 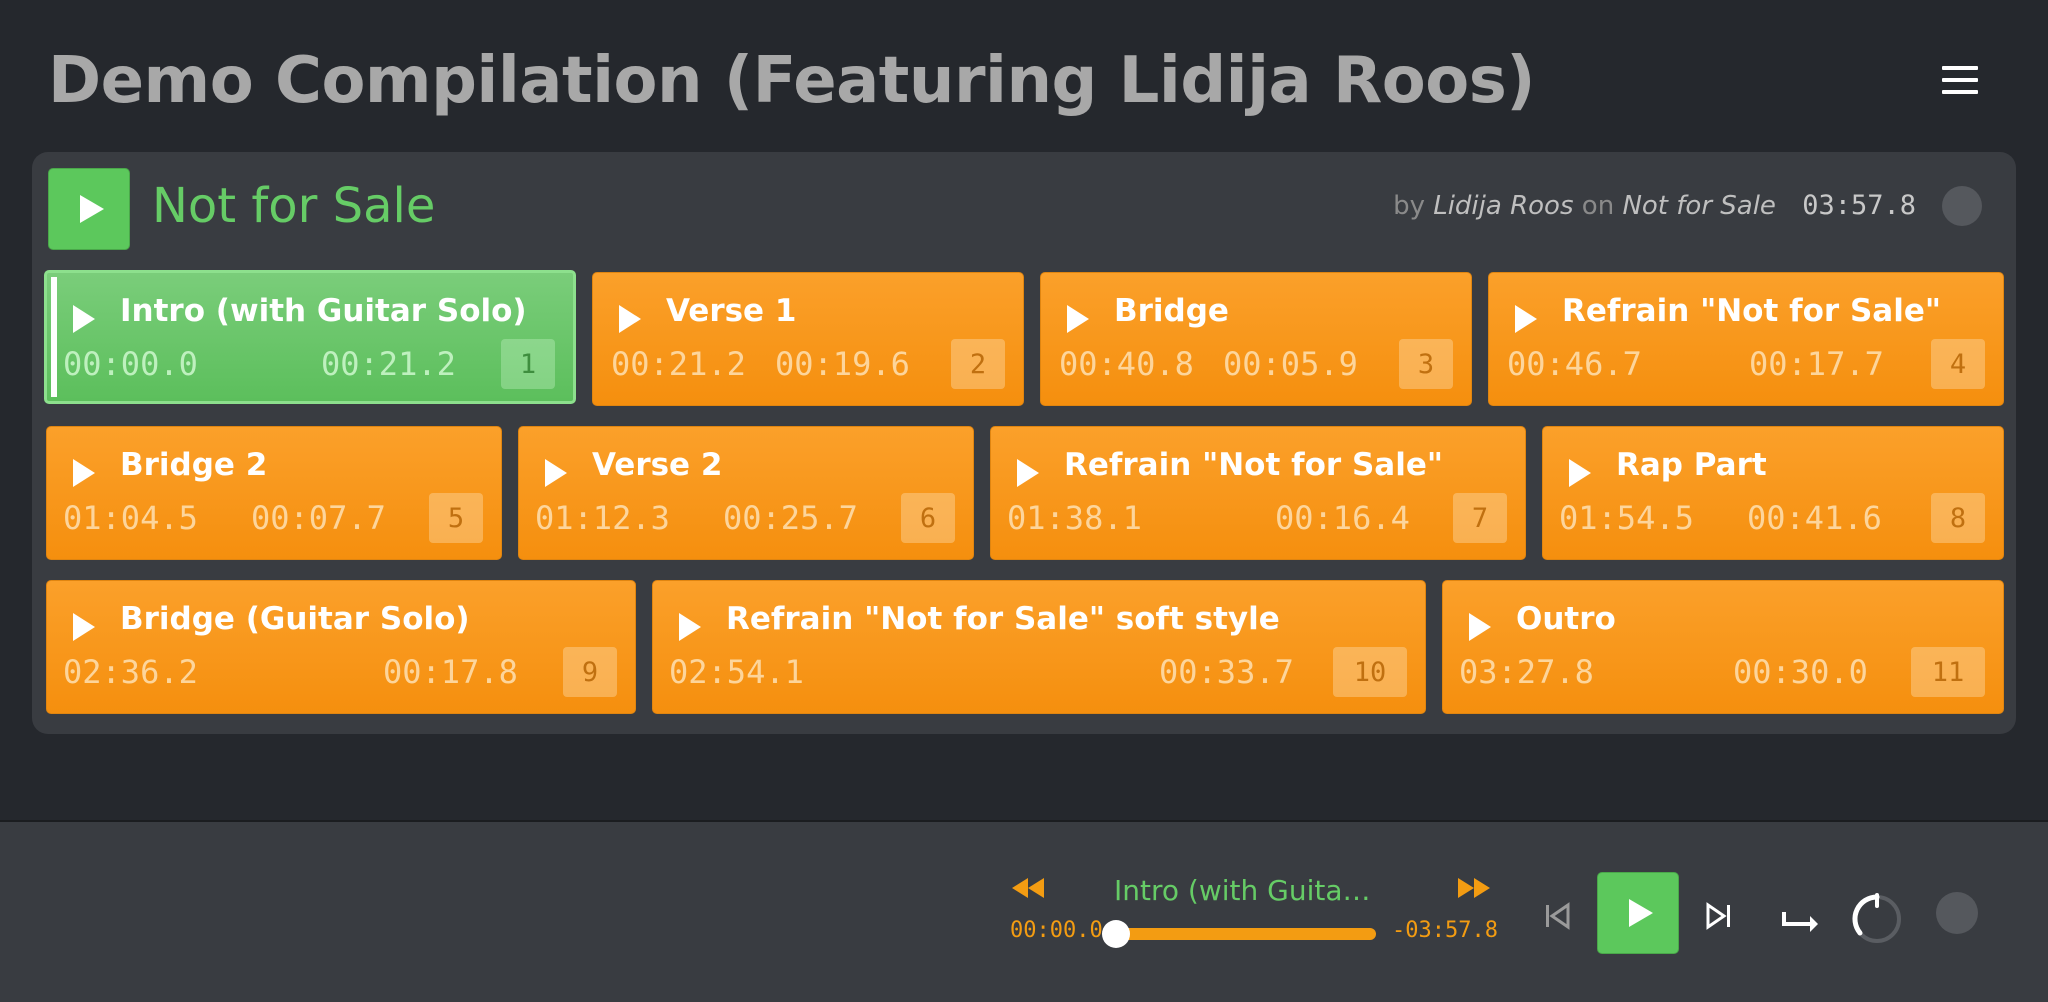 I want to click on cue-duration: 00:17.8, so click(x=450, y=672).